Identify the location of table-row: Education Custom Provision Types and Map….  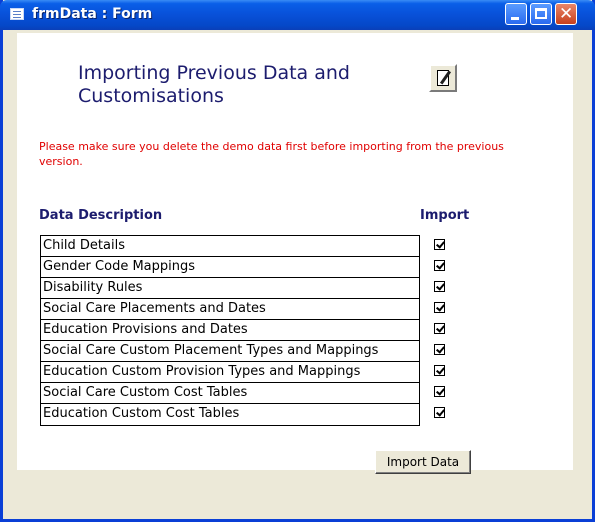
(230, 372).